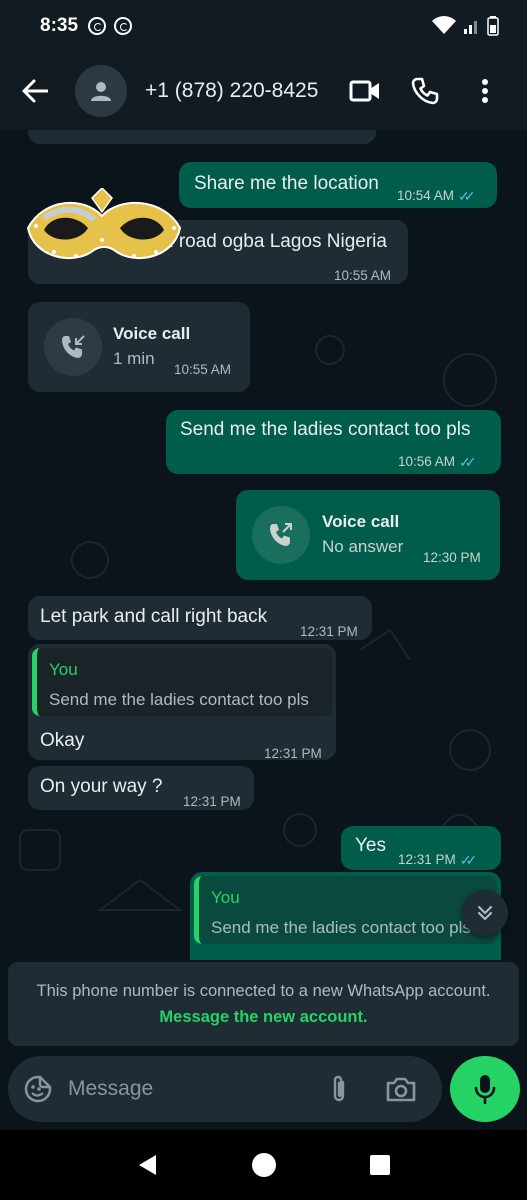 This screenshot has height=1200, width=527. Describe the element at coordinates (134, 358) in the screenshot. I see `call-duration: 1 min` at that location.